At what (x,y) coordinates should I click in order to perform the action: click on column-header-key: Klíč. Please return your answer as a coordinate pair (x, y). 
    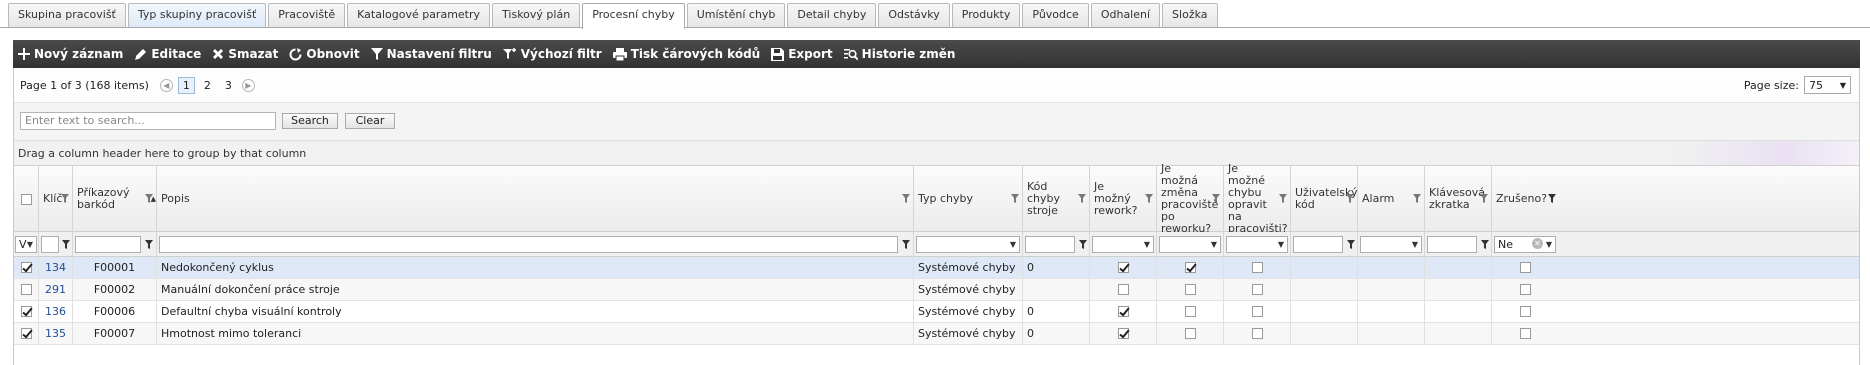
    Looking at the image, I should click on (56, 199).